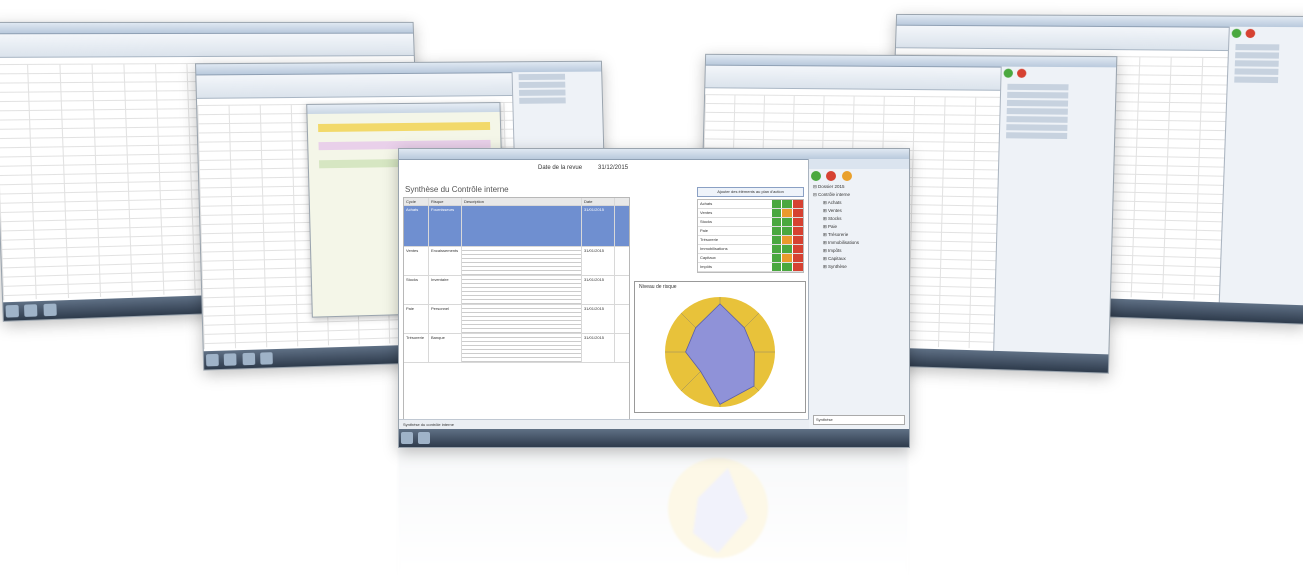 The width and height of the screenshot is (1303, 580). I want to click on ribbon, so click(207, 45).